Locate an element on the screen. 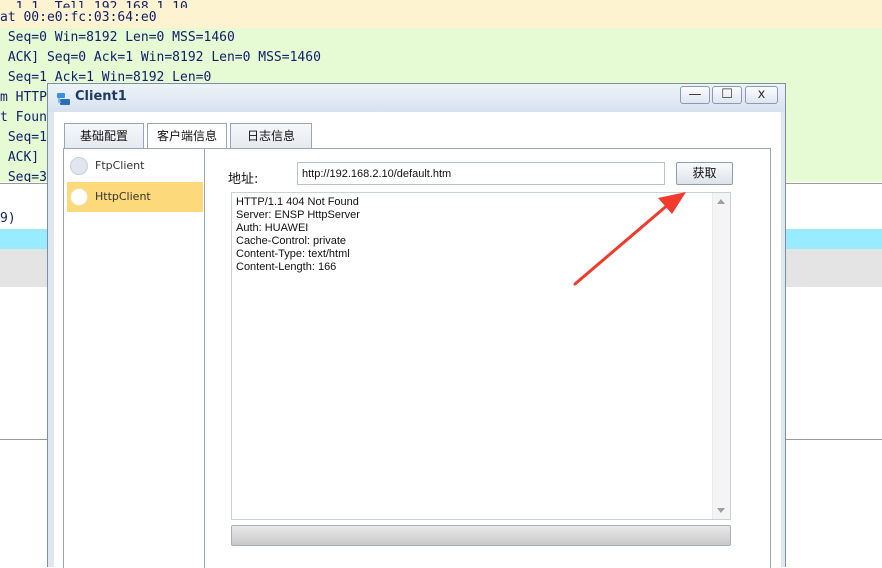 Image resolution: width=882 pixels, height=568 pixels. response-line: Cache-Control: private is located at coordinates (291, 241).